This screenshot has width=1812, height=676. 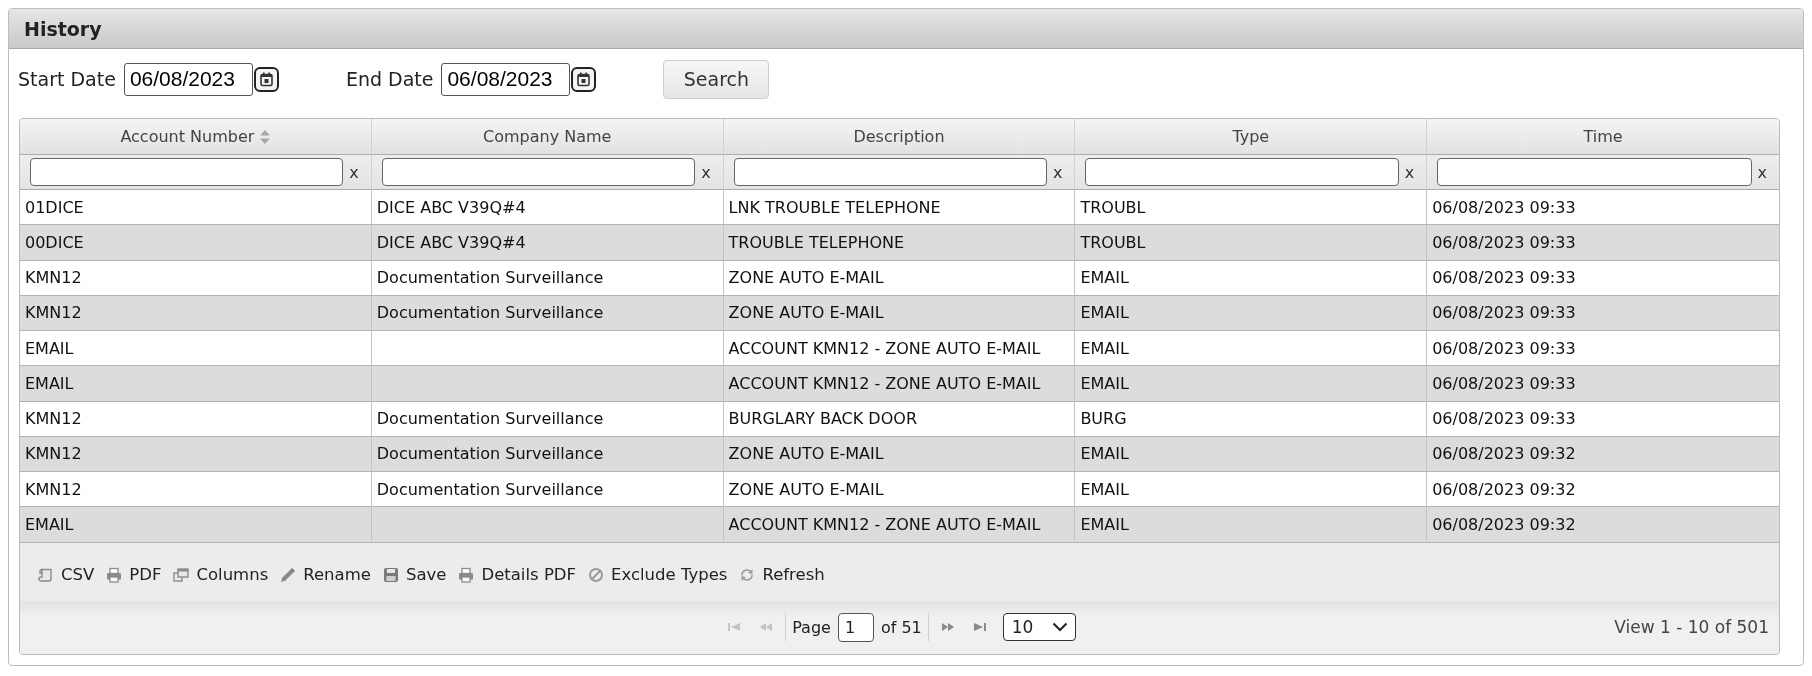 What do you see at coordinates (196, 208) in the screenshot?
I see `table-cell: 01DICE` at bounding box center [196, 208].